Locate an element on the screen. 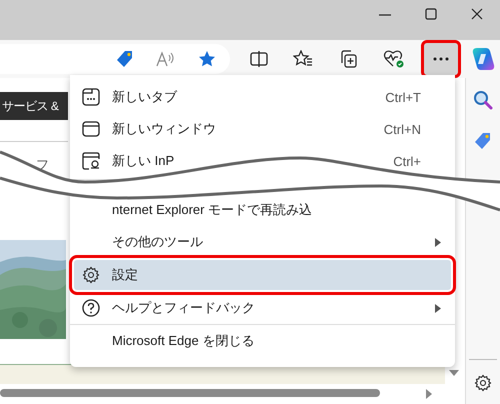  menu-item: 新しい InP is located at coordinates (143, 160).